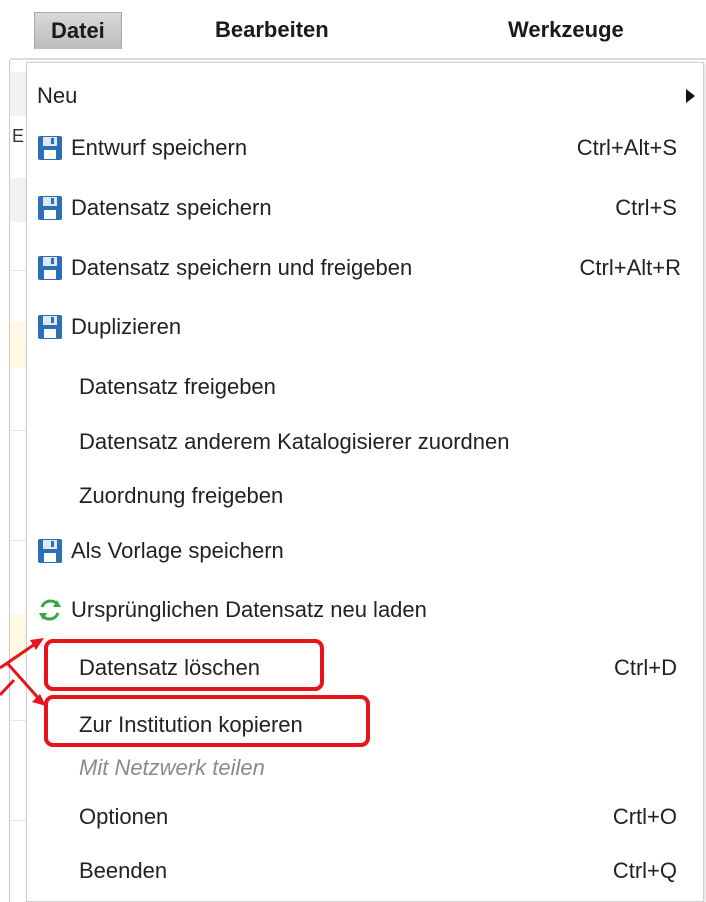  What do you see at coordinates (23, 672) in the screenshot?
I see `annotation-arrows` at bounding box center [23, 672].